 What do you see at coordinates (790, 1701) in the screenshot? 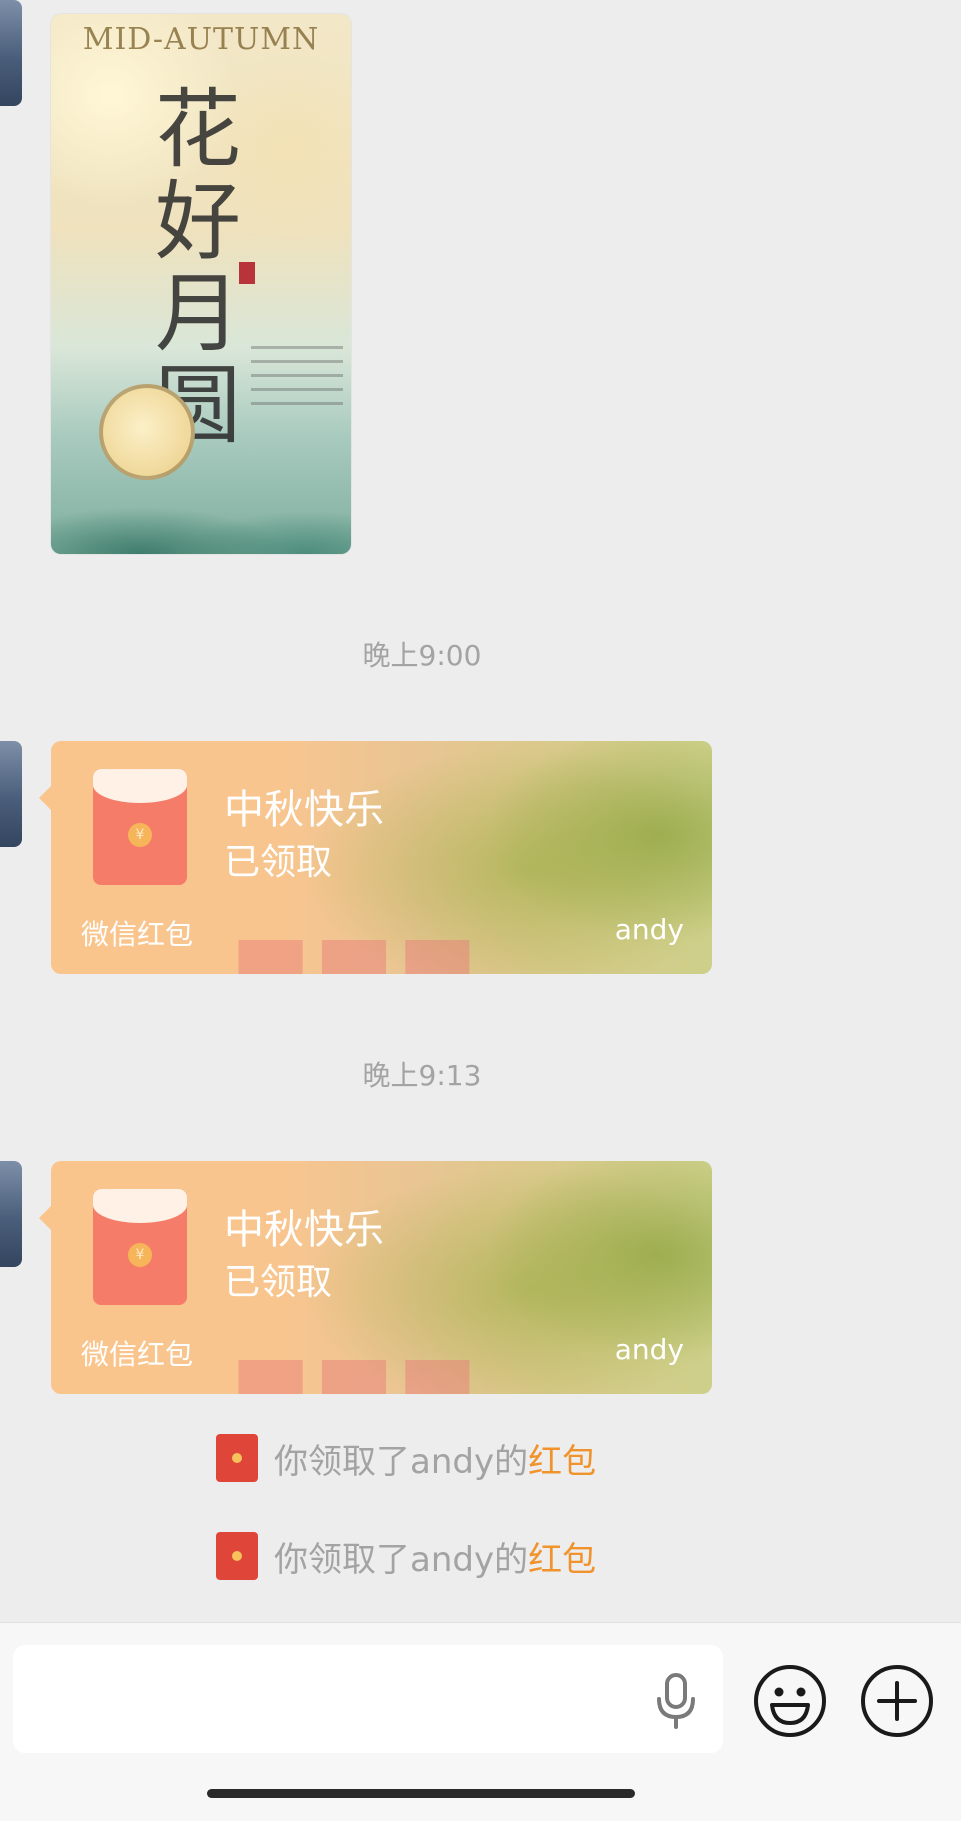
I see `emoji-icon` at bounding box center [790, 1701].